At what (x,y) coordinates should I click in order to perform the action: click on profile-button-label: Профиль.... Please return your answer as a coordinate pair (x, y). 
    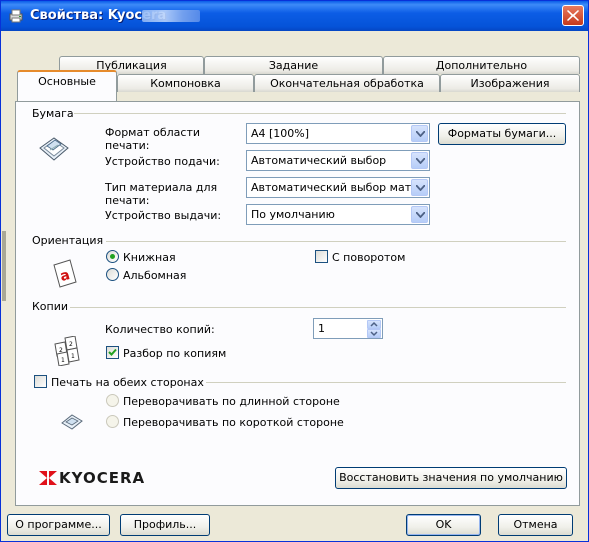
    Looking at the image, I should click on (165, 524).